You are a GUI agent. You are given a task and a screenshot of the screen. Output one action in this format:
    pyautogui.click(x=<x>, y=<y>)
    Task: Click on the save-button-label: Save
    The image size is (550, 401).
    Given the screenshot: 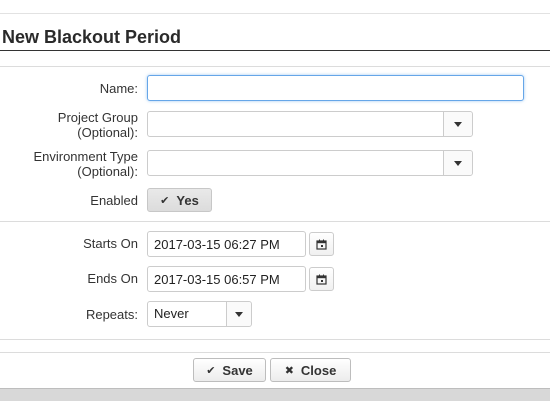 What is the action you would take?
    pyautogui.click(x=237, y=370)
    